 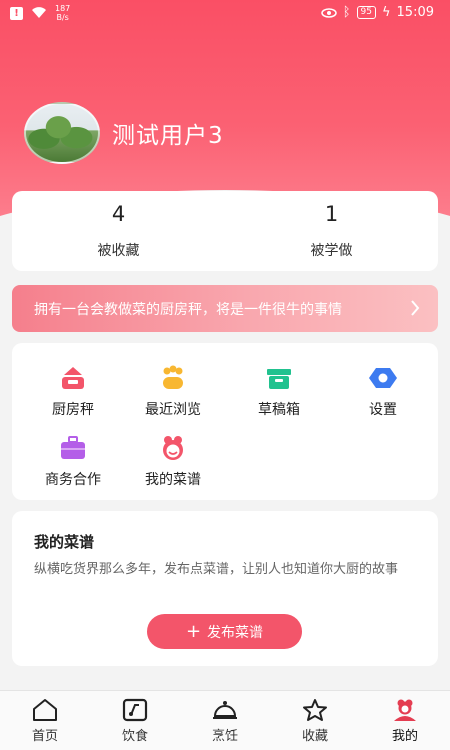 I want to click on network-speed: 187 B/s, so click(x=62, y=13).